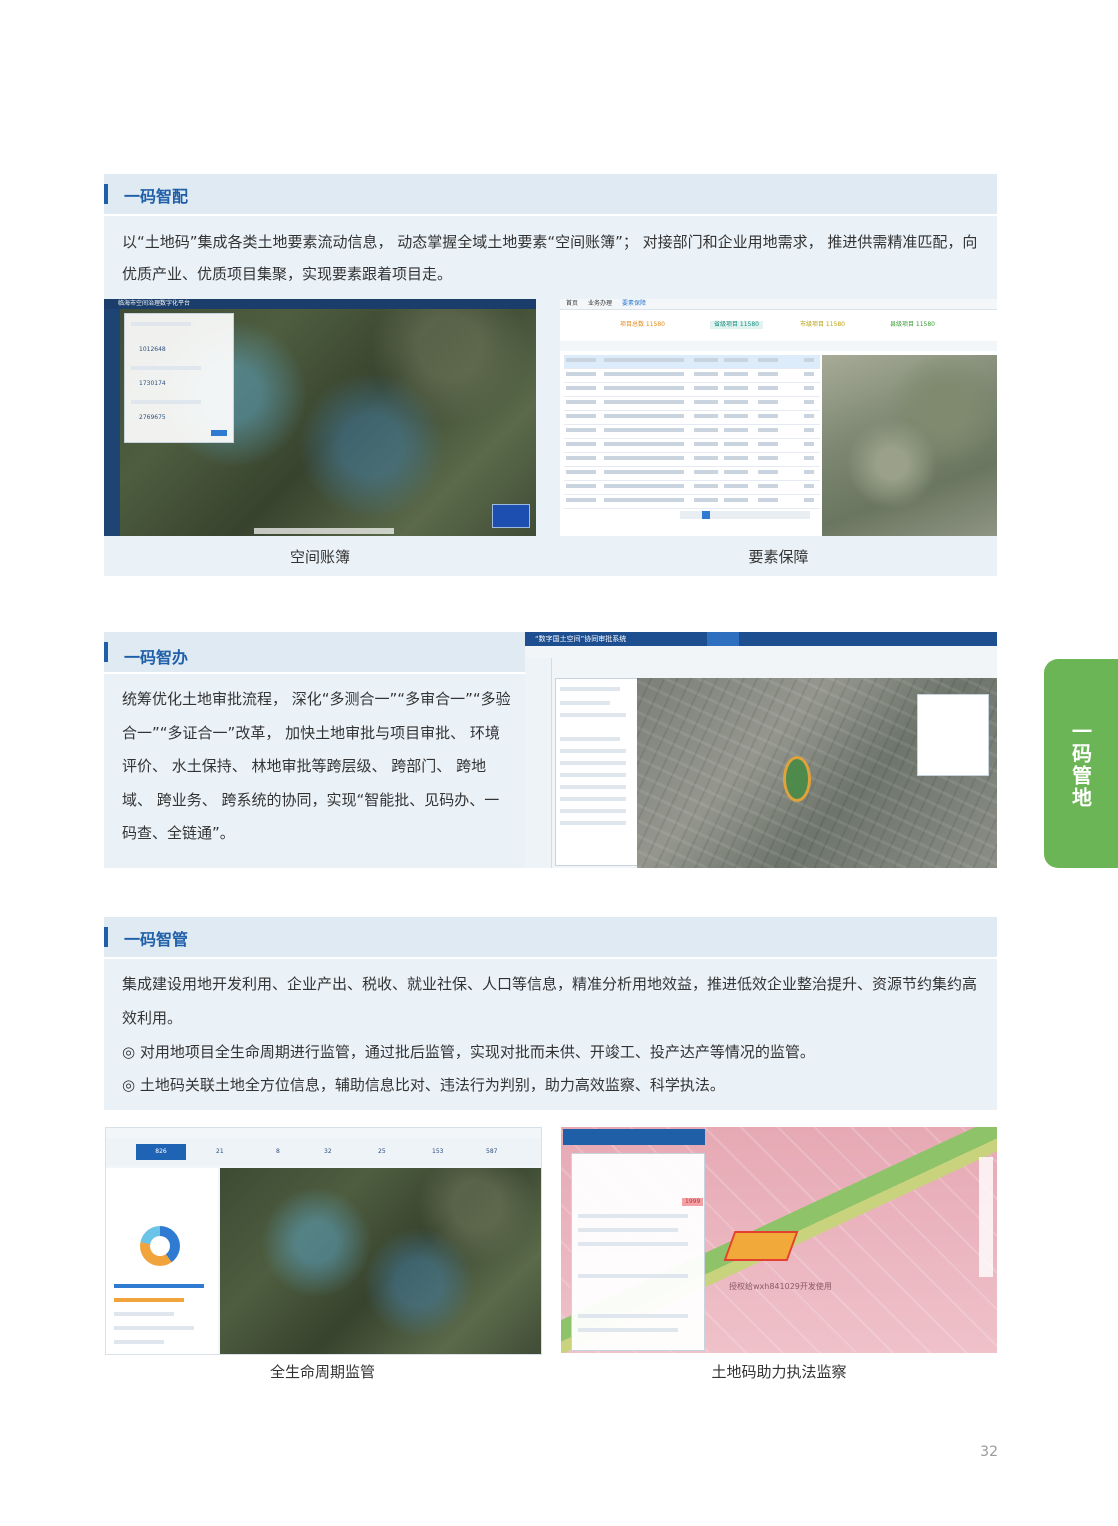 Image resolution: width=1118 pixels, height=1526 pixels. What do you see at coordinates (723, 639) in the screenshot?
I see `active-menu` at bounding box center [723, 639].